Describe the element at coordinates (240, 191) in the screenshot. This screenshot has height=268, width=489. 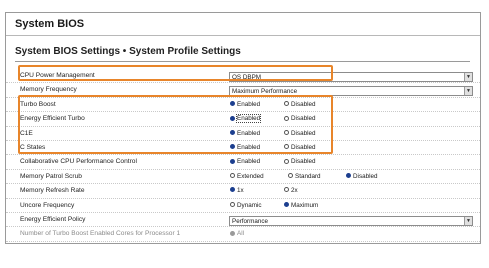
I see `radio-label: 1x` at that location.